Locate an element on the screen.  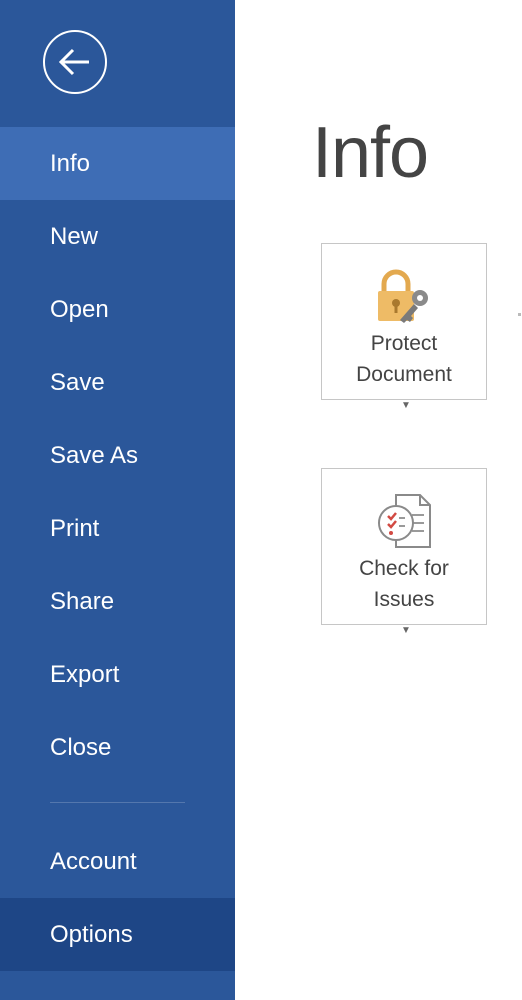
protect-document-button: Protect Document ▼ is located at coordinates (404, 327).